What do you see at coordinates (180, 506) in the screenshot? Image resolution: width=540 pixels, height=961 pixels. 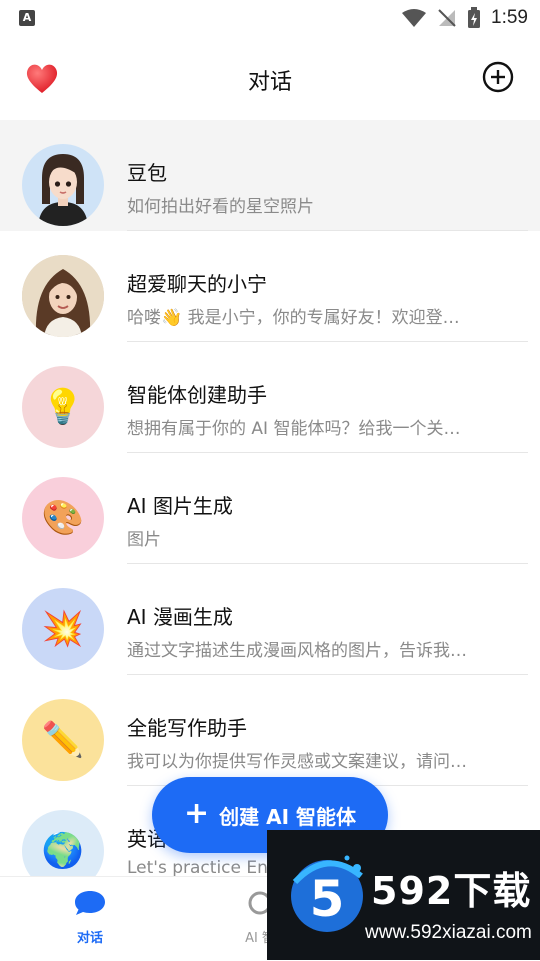 I see `chat-title: AI 图片生成` at bounding box center [180, 506].